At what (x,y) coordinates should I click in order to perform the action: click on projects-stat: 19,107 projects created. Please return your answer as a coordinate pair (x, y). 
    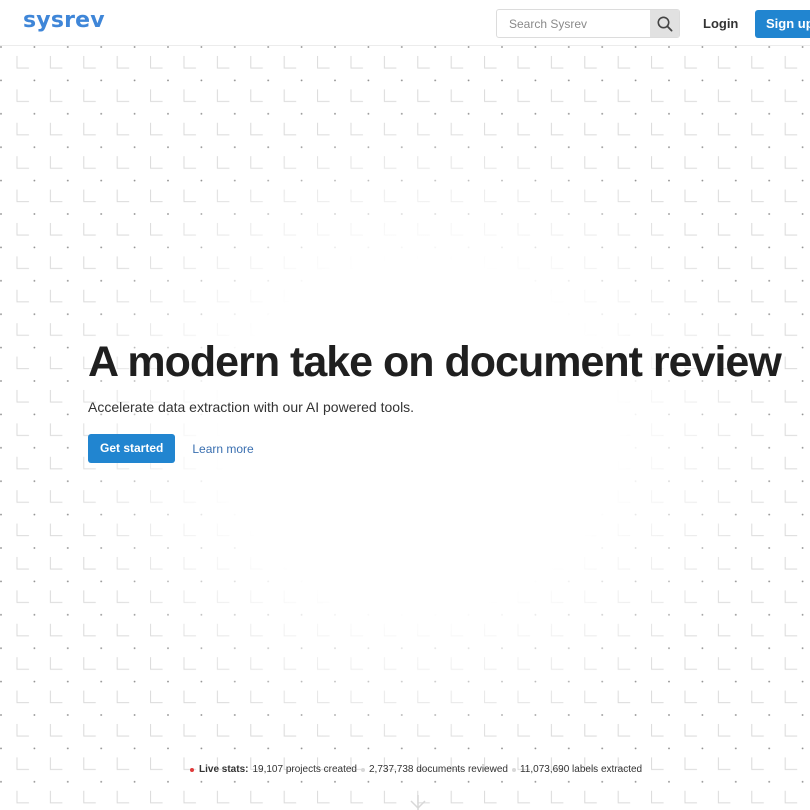
    Looking at the image, I should click on (304, 769).